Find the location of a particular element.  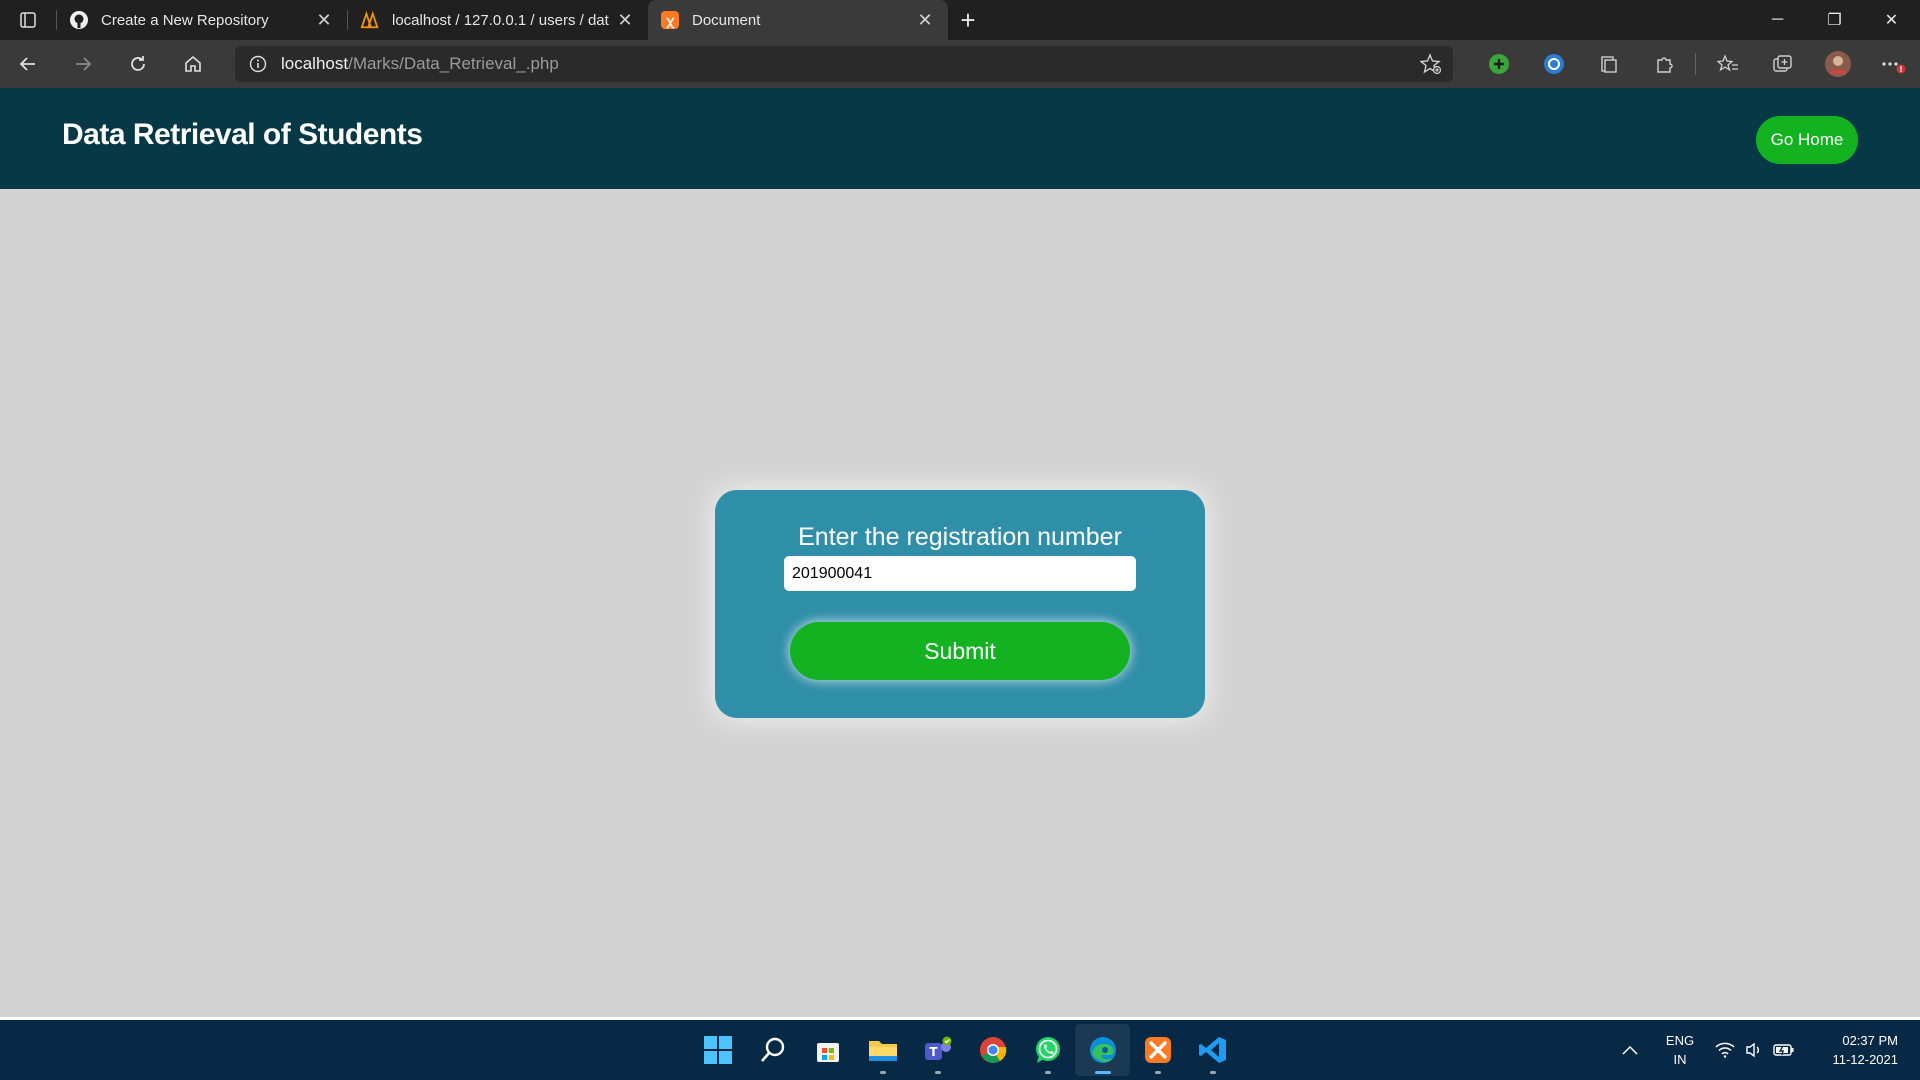

forward-arrow-icon is located at coordinates (83, 64).